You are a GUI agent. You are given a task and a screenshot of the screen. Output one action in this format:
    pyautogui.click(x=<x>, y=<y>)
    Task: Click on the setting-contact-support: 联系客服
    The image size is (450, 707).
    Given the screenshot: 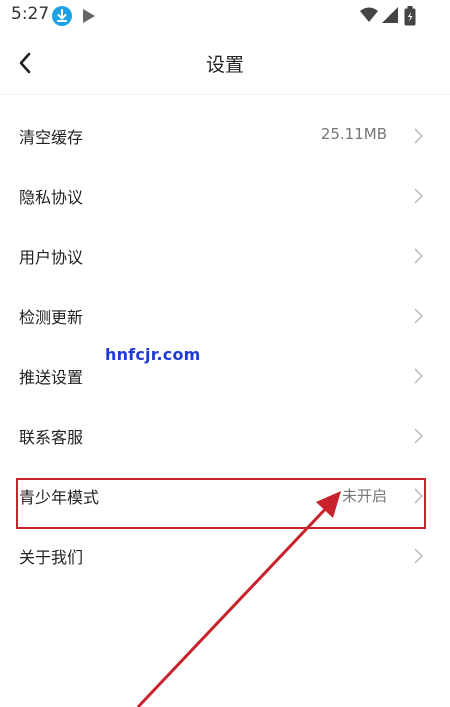 What is the action you would take?
    pyautogui.click(x=225, y=436)
    